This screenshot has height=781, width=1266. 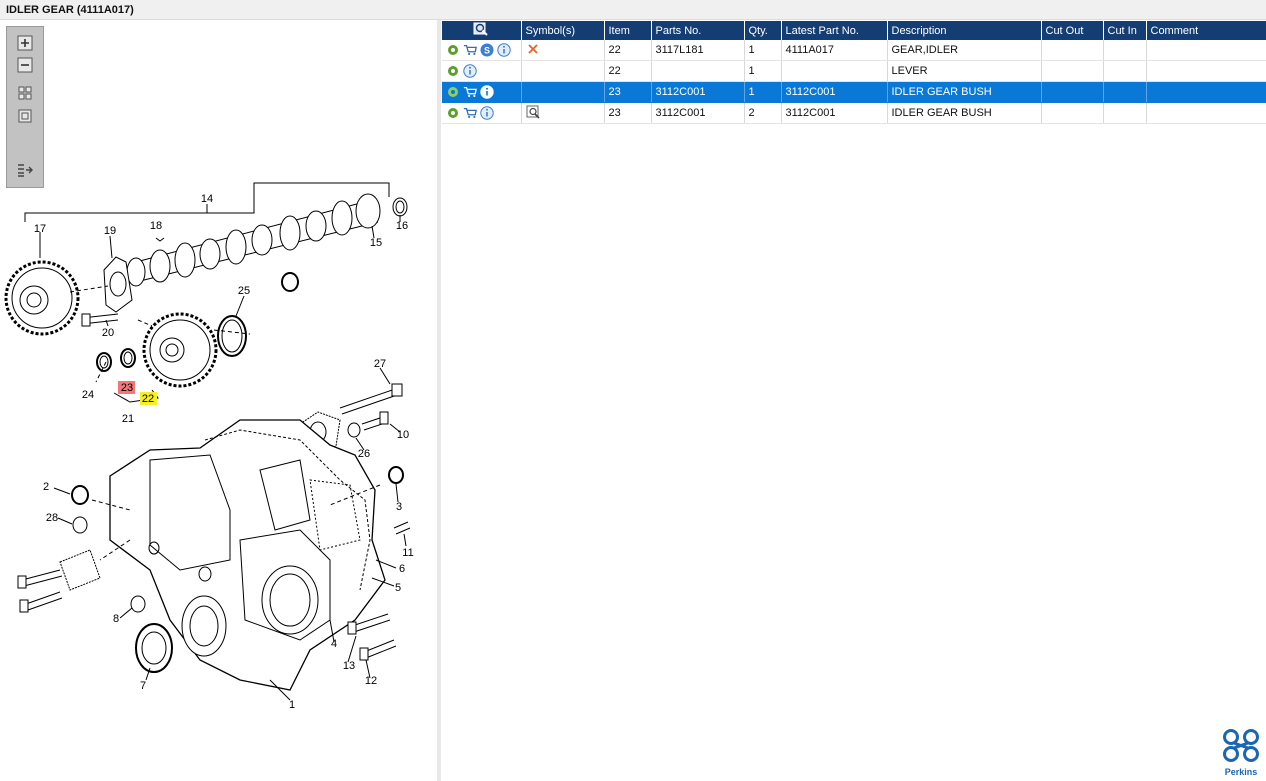 I want to click on callout-5: 5, so click(x=398, y=588).